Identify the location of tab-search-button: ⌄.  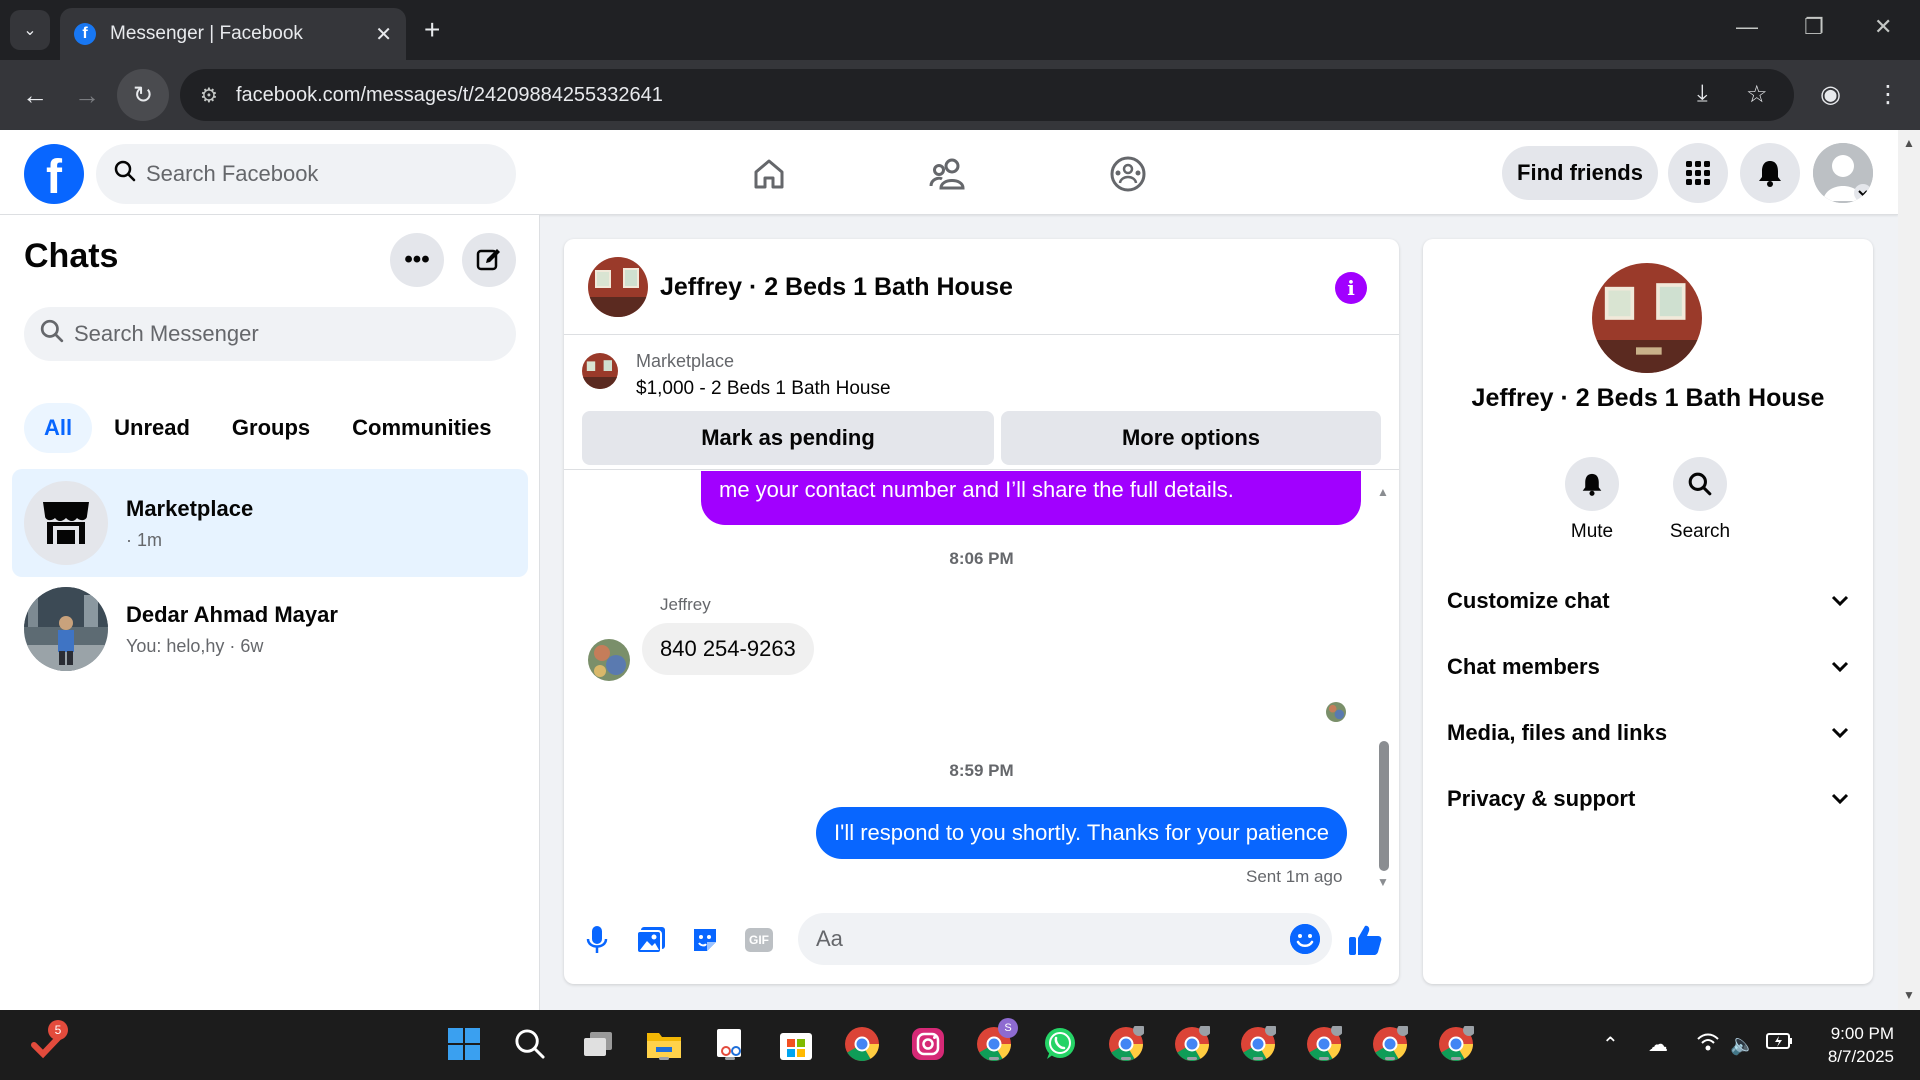
(30, 30).